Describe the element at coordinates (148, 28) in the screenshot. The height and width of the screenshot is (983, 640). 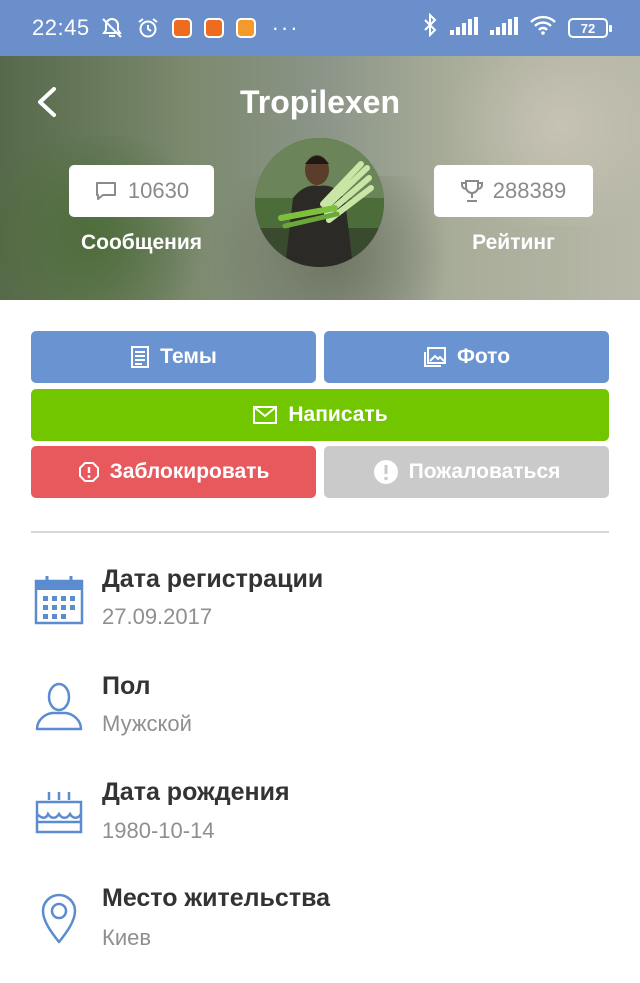
I see `alarm-icon` at that location.